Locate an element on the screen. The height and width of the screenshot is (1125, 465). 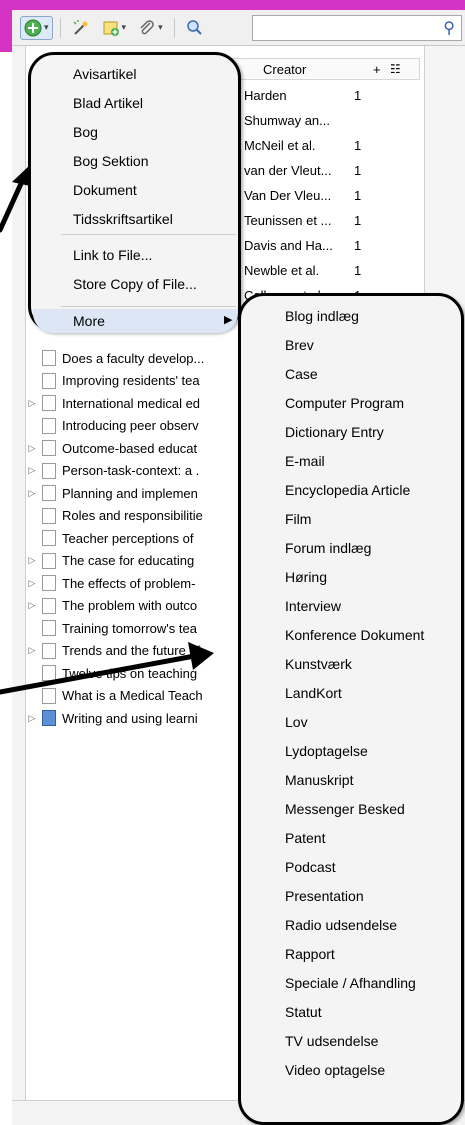
arrow-to-primary-menu is located at coordinates (15, 199).